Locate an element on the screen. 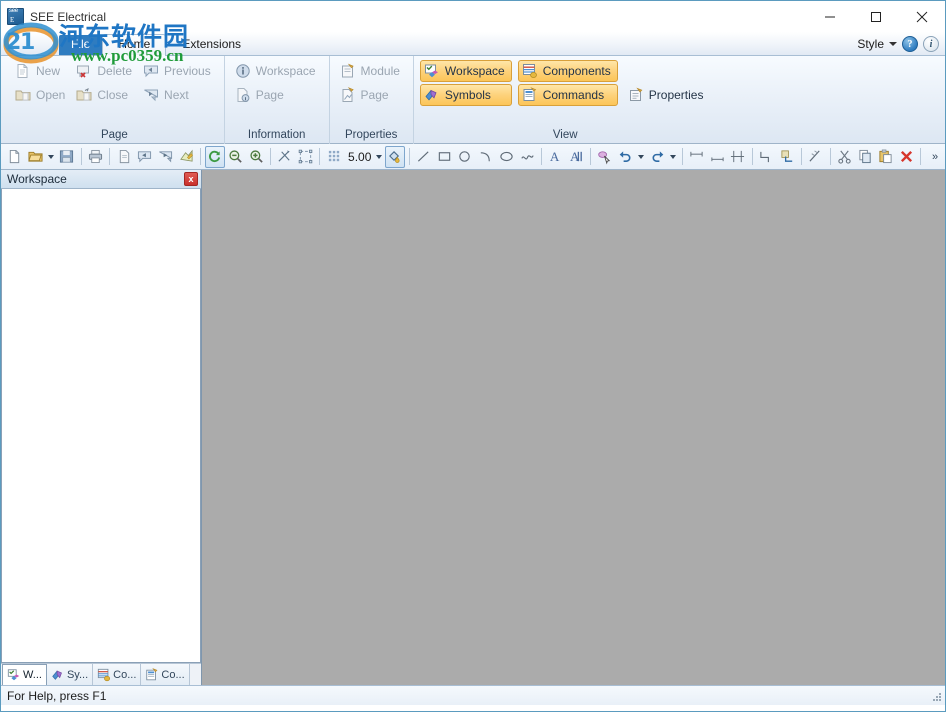 The image size is (946, 712). toolbar-cut-icon is located at coordinates (844, 157).